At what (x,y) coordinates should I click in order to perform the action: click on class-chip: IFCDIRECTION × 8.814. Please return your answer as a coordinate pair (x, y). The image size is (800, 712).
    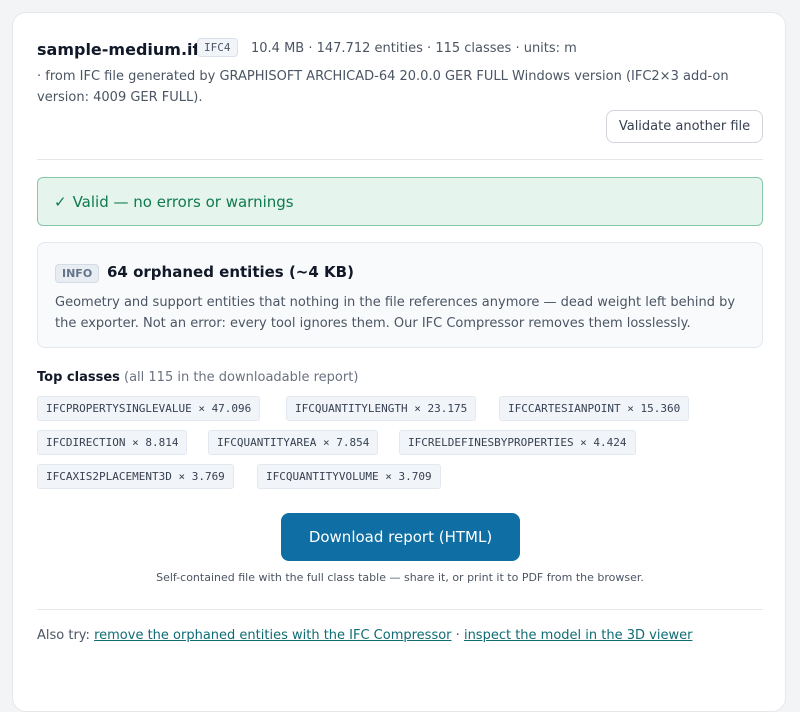
    Looking at the image, I should click on (112, 442).